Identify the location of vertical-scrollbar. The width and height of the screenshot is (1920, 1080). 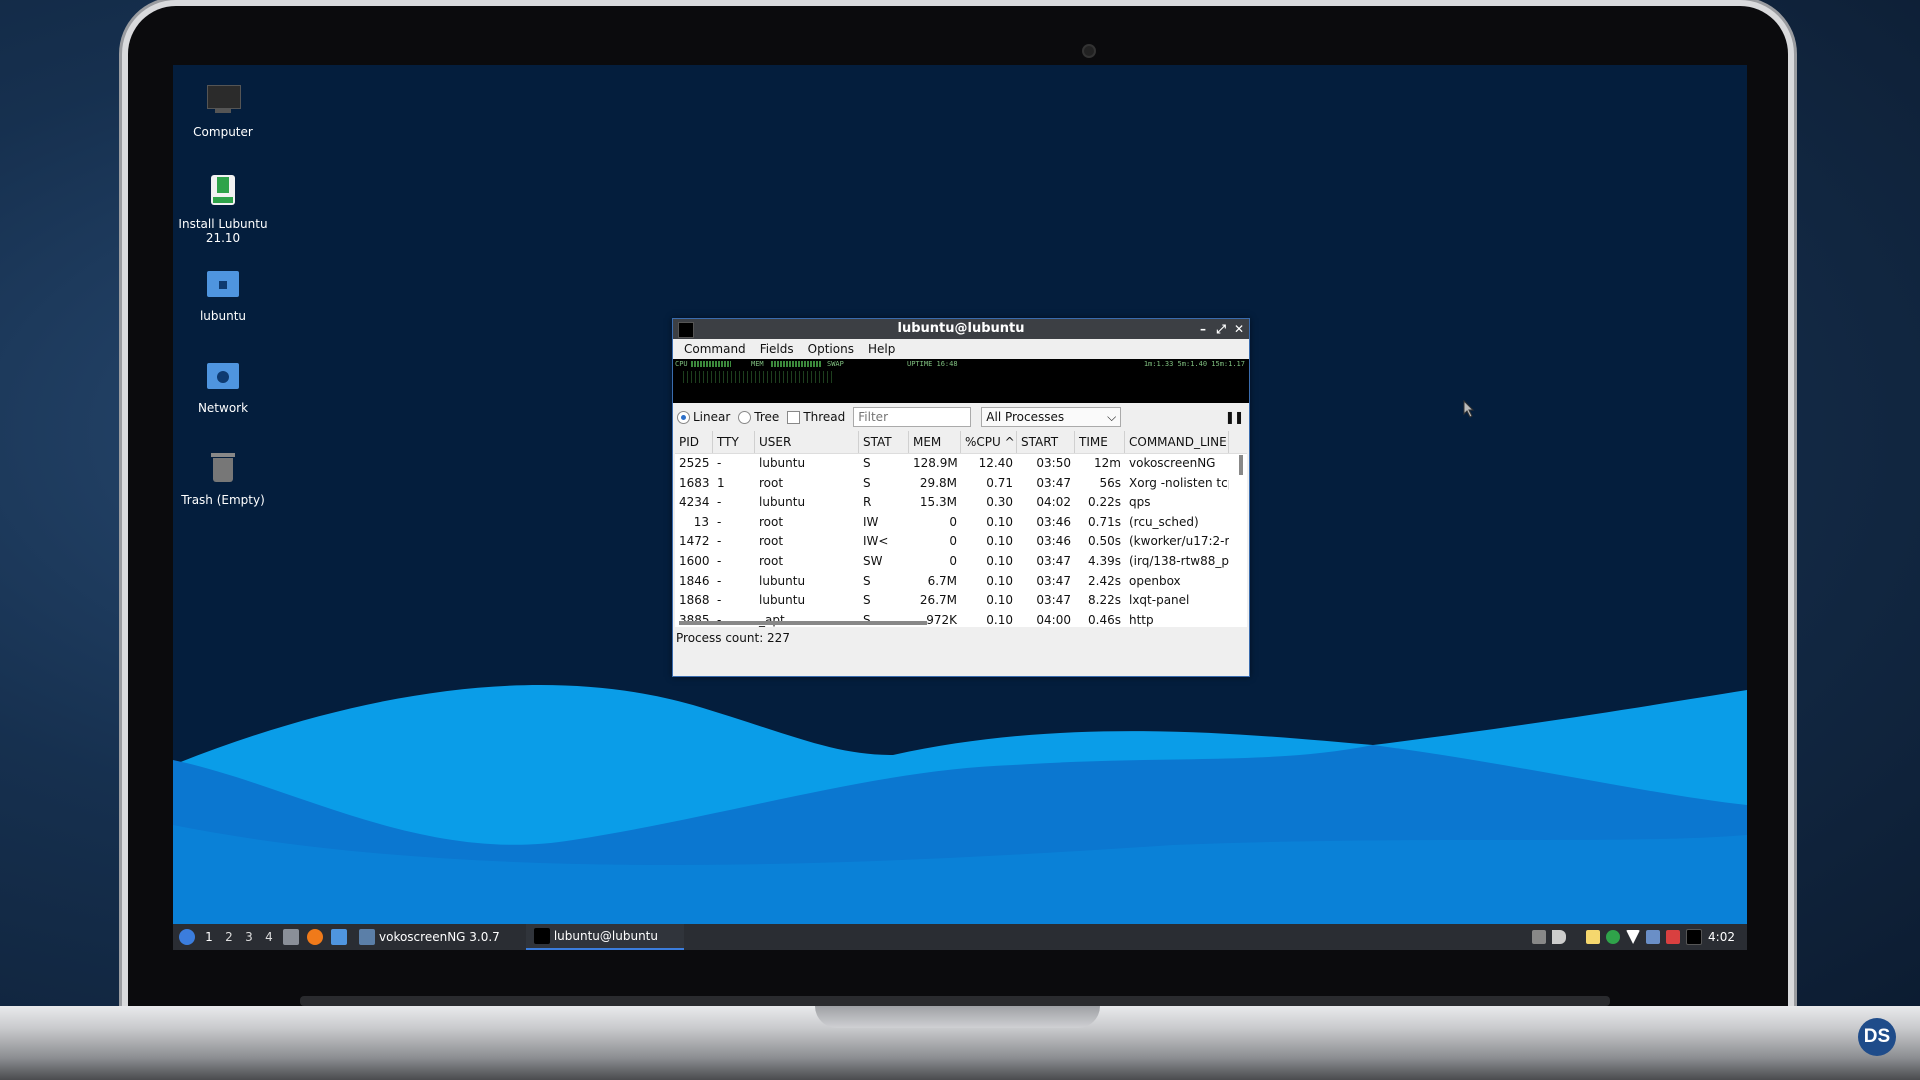
(1241, 465).